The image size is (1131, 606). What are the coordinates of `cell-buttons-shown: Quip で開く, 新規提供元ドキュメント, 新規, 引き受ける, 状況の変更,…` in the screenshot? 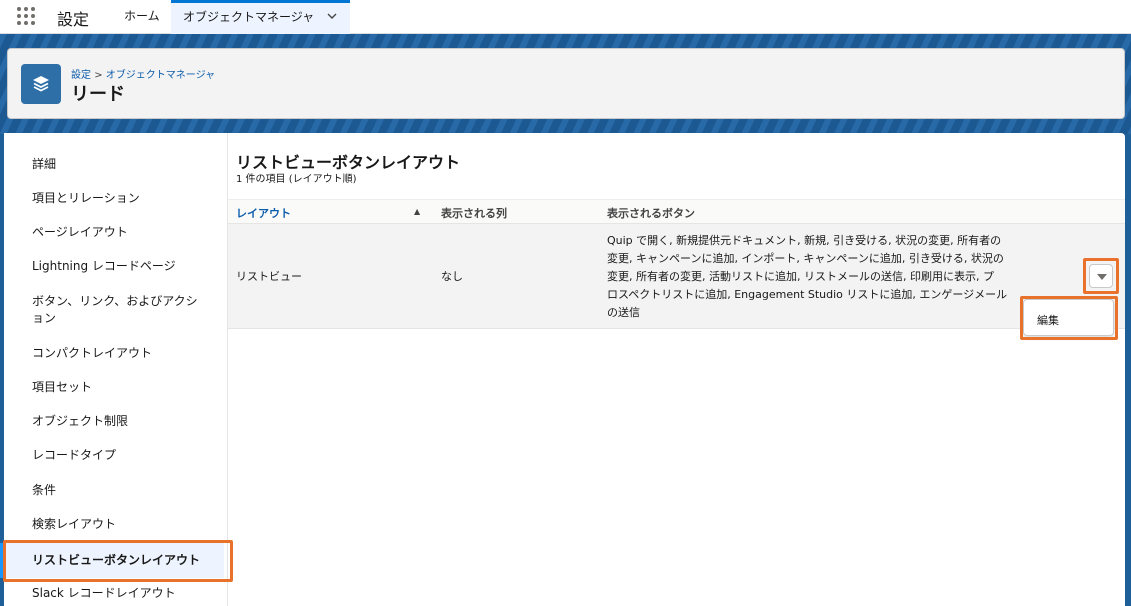 It's located at (822, 277).